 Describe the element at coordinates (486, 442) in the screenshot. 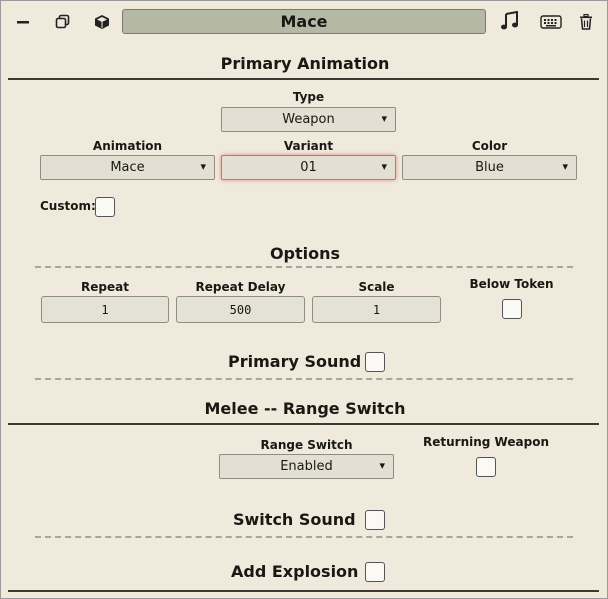

I see `returning-weapon-label: Returning Weapon` at that location.